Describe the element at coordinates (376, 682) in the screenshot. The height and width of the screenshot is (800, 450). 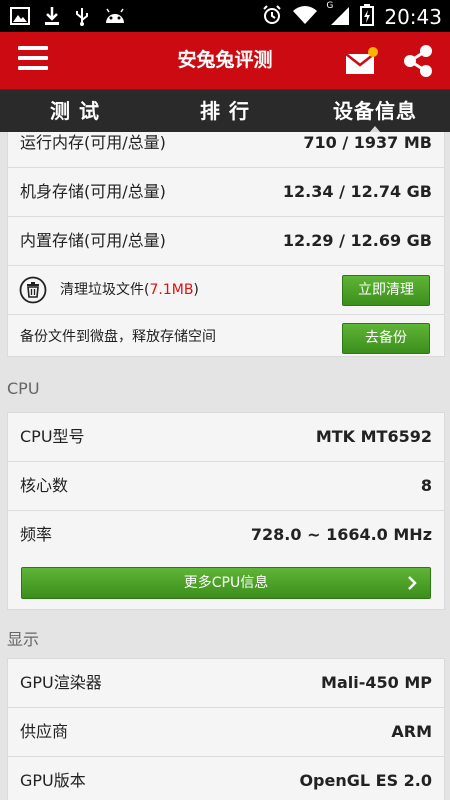
I see `gpu-renderer-value: Mali-450 MP` at that location.